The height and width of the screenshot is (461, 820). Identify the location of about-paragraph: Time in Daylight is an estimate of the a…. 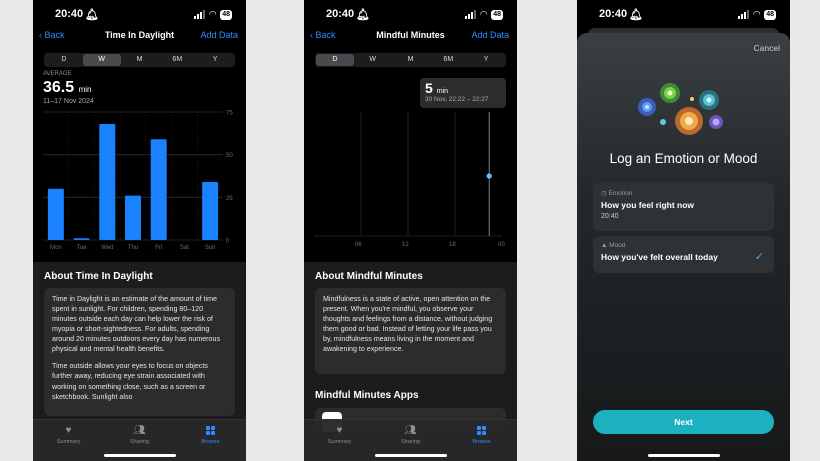
(136, 324).